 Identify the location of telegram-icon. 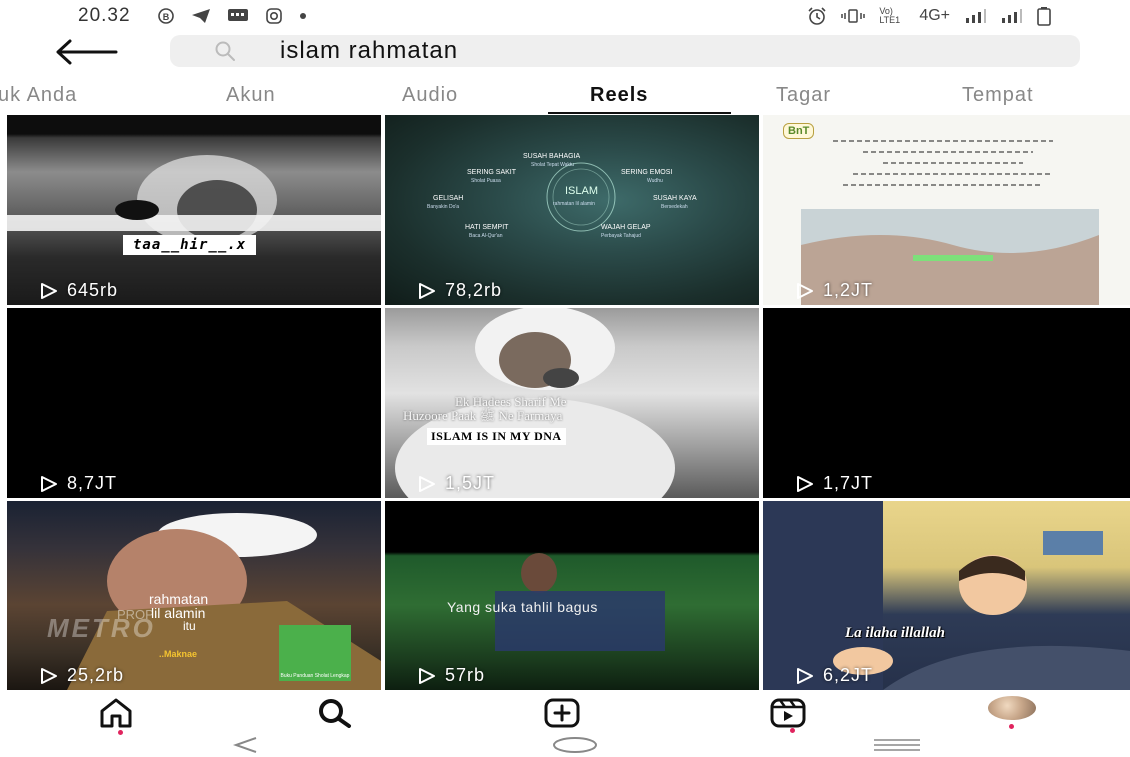
(200, 16).